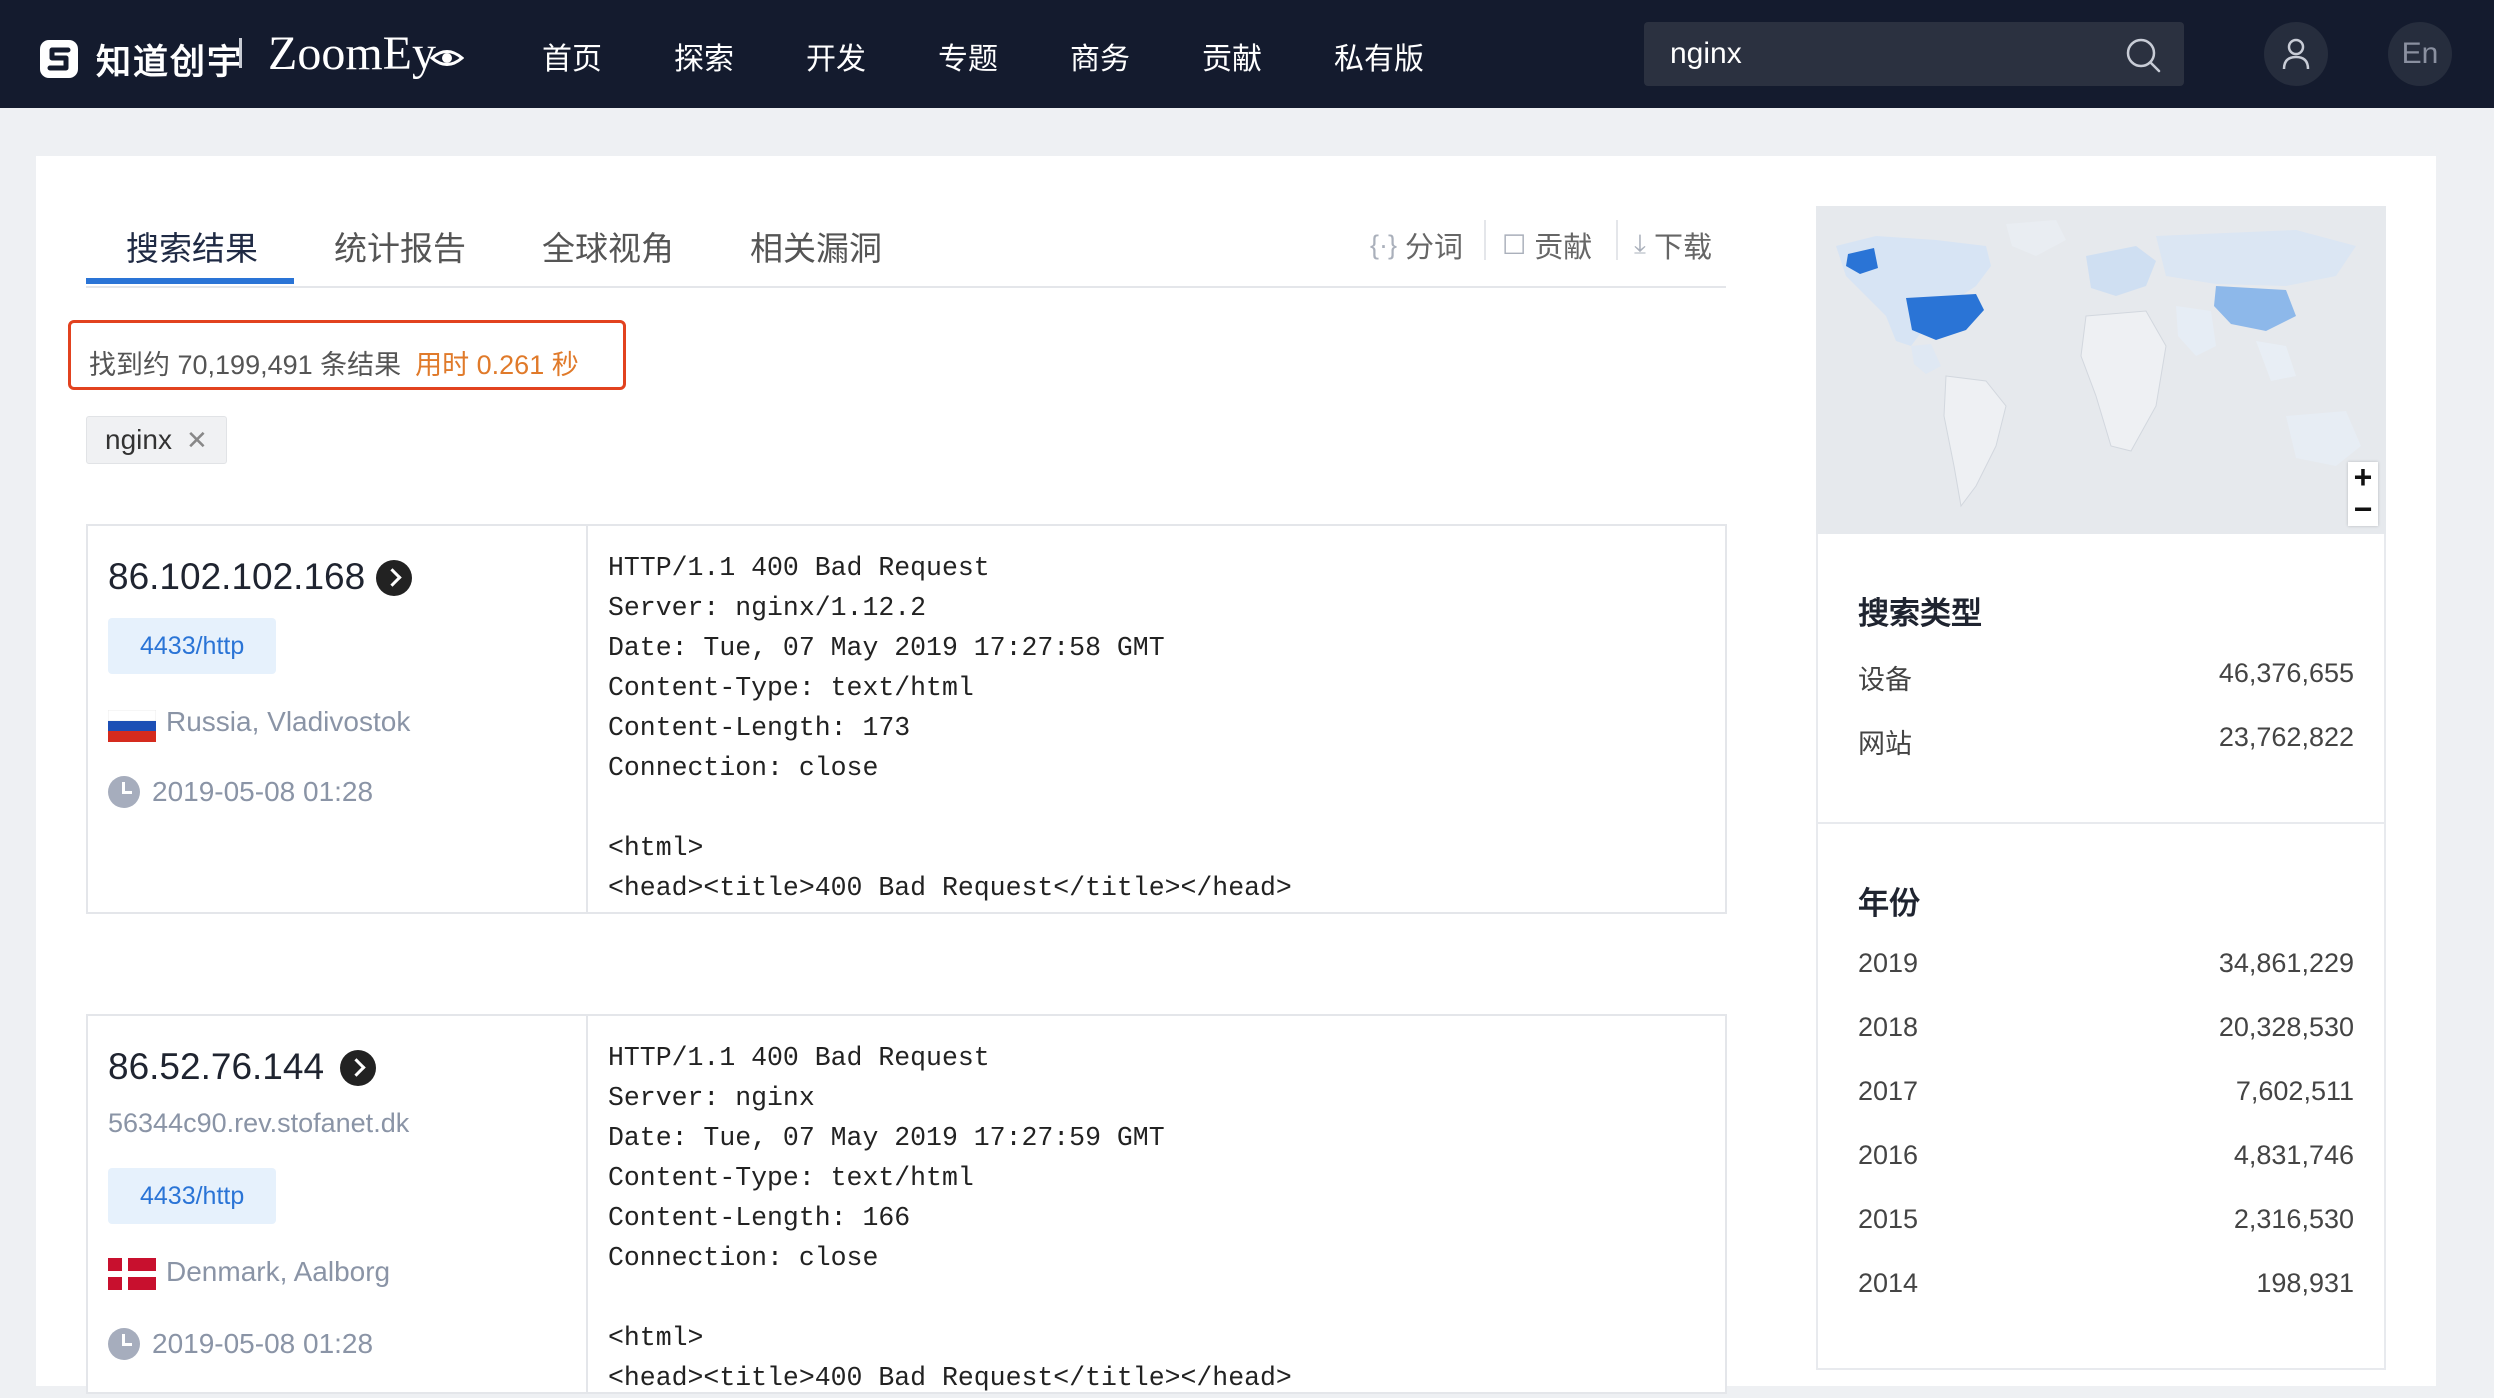 Image resolution: width=2494 pixels, height=1398 pixels. What do you see at coordinates (2305, 1283) in the screenshot?
I see `facet-count: 198,931` at bounding box center [2305, 1283].